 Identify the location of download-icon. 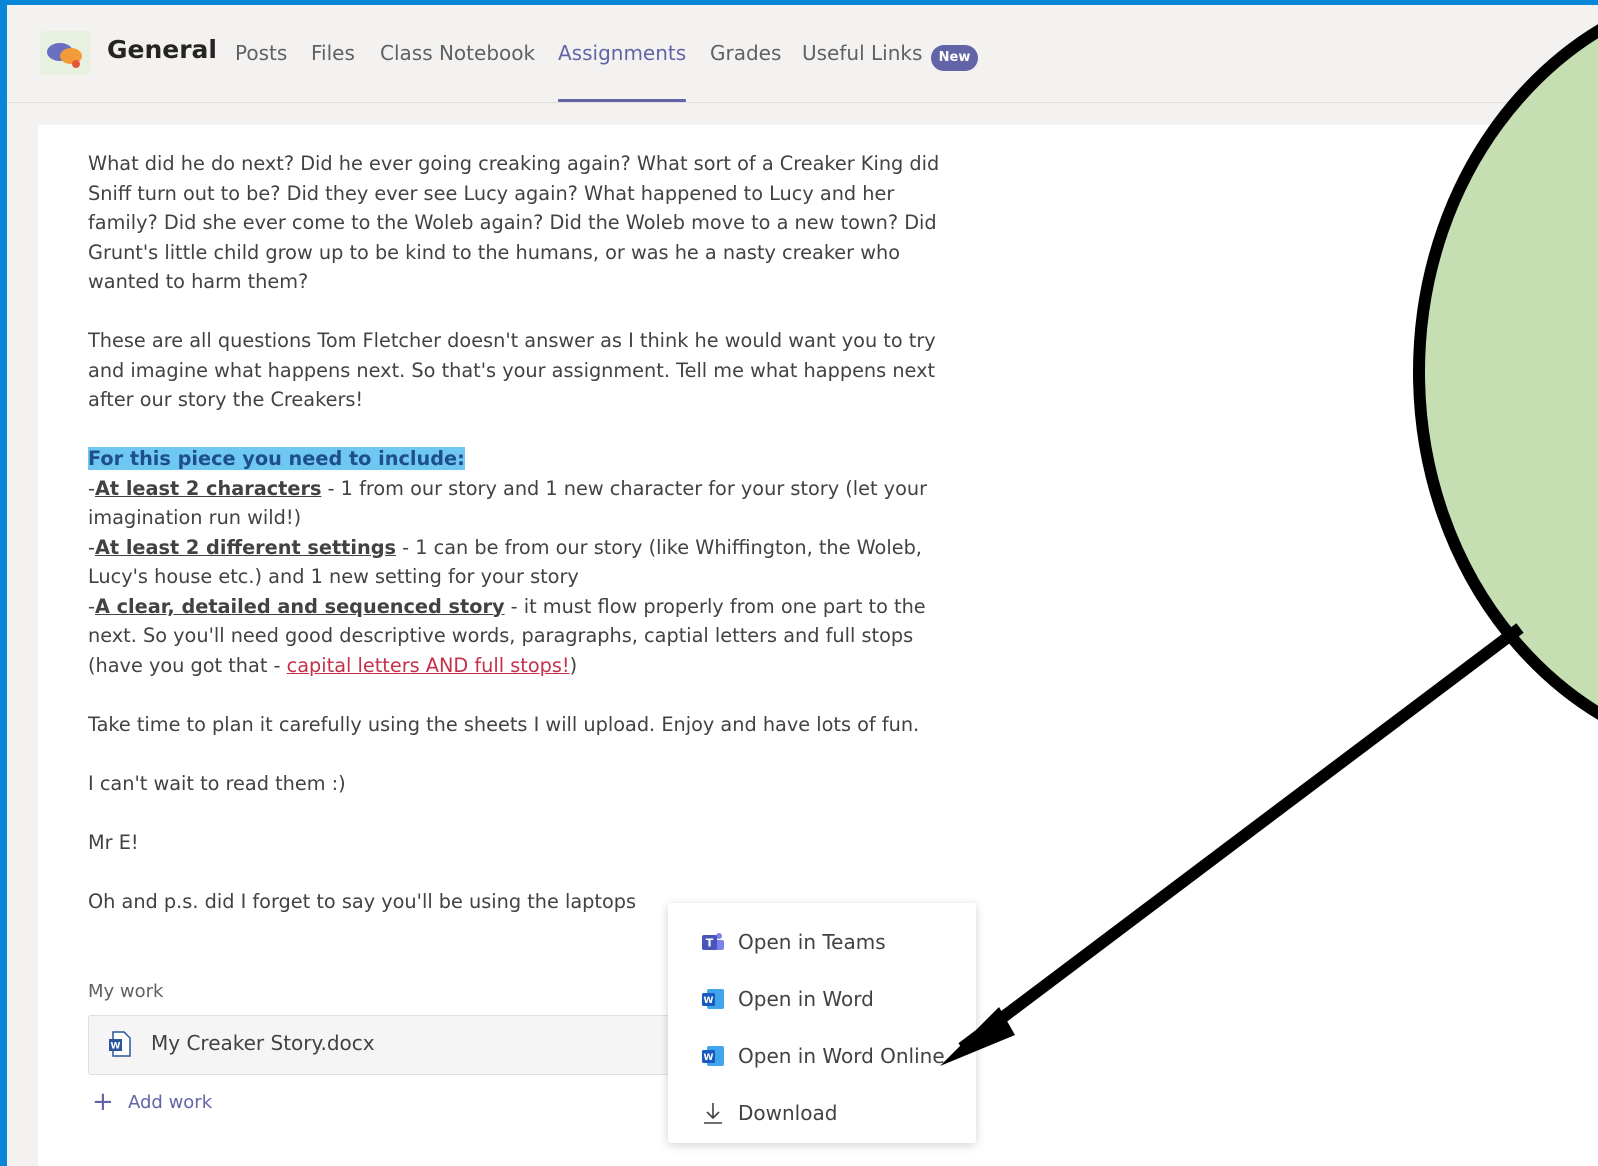
(713, 1113).